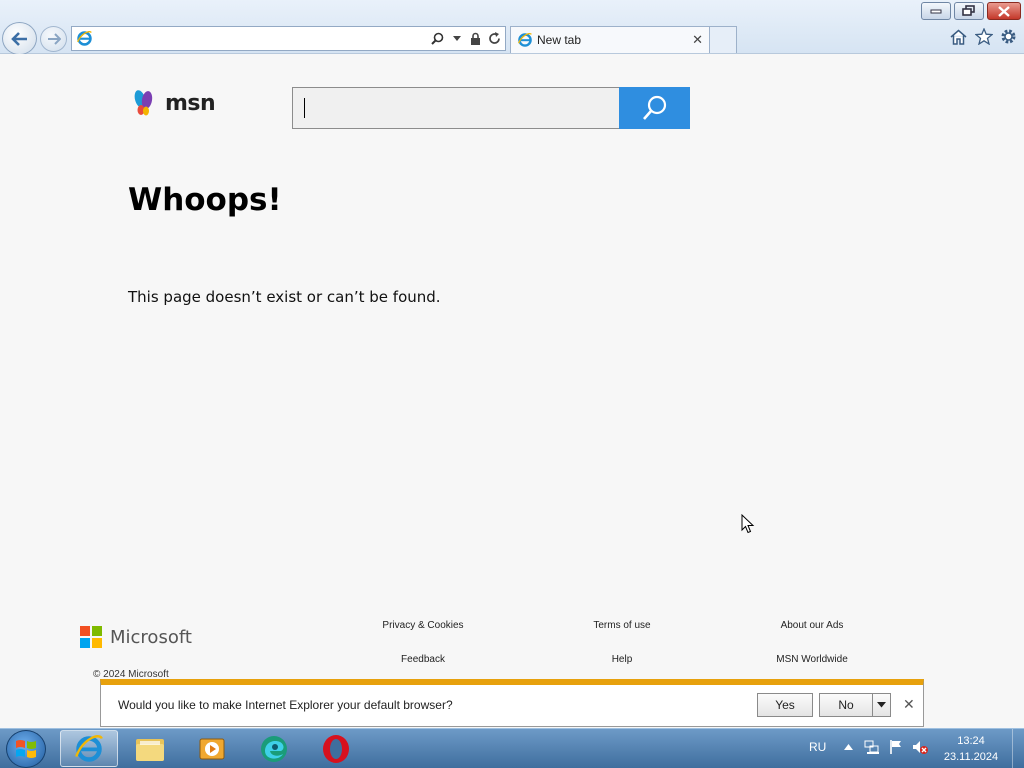 The height and width of the screenshot is (768, 1024). What do you see at coordinates (190, 103) in the screenshot?
I see `msn-logo-text: msn` at bounding box center [190, 103].